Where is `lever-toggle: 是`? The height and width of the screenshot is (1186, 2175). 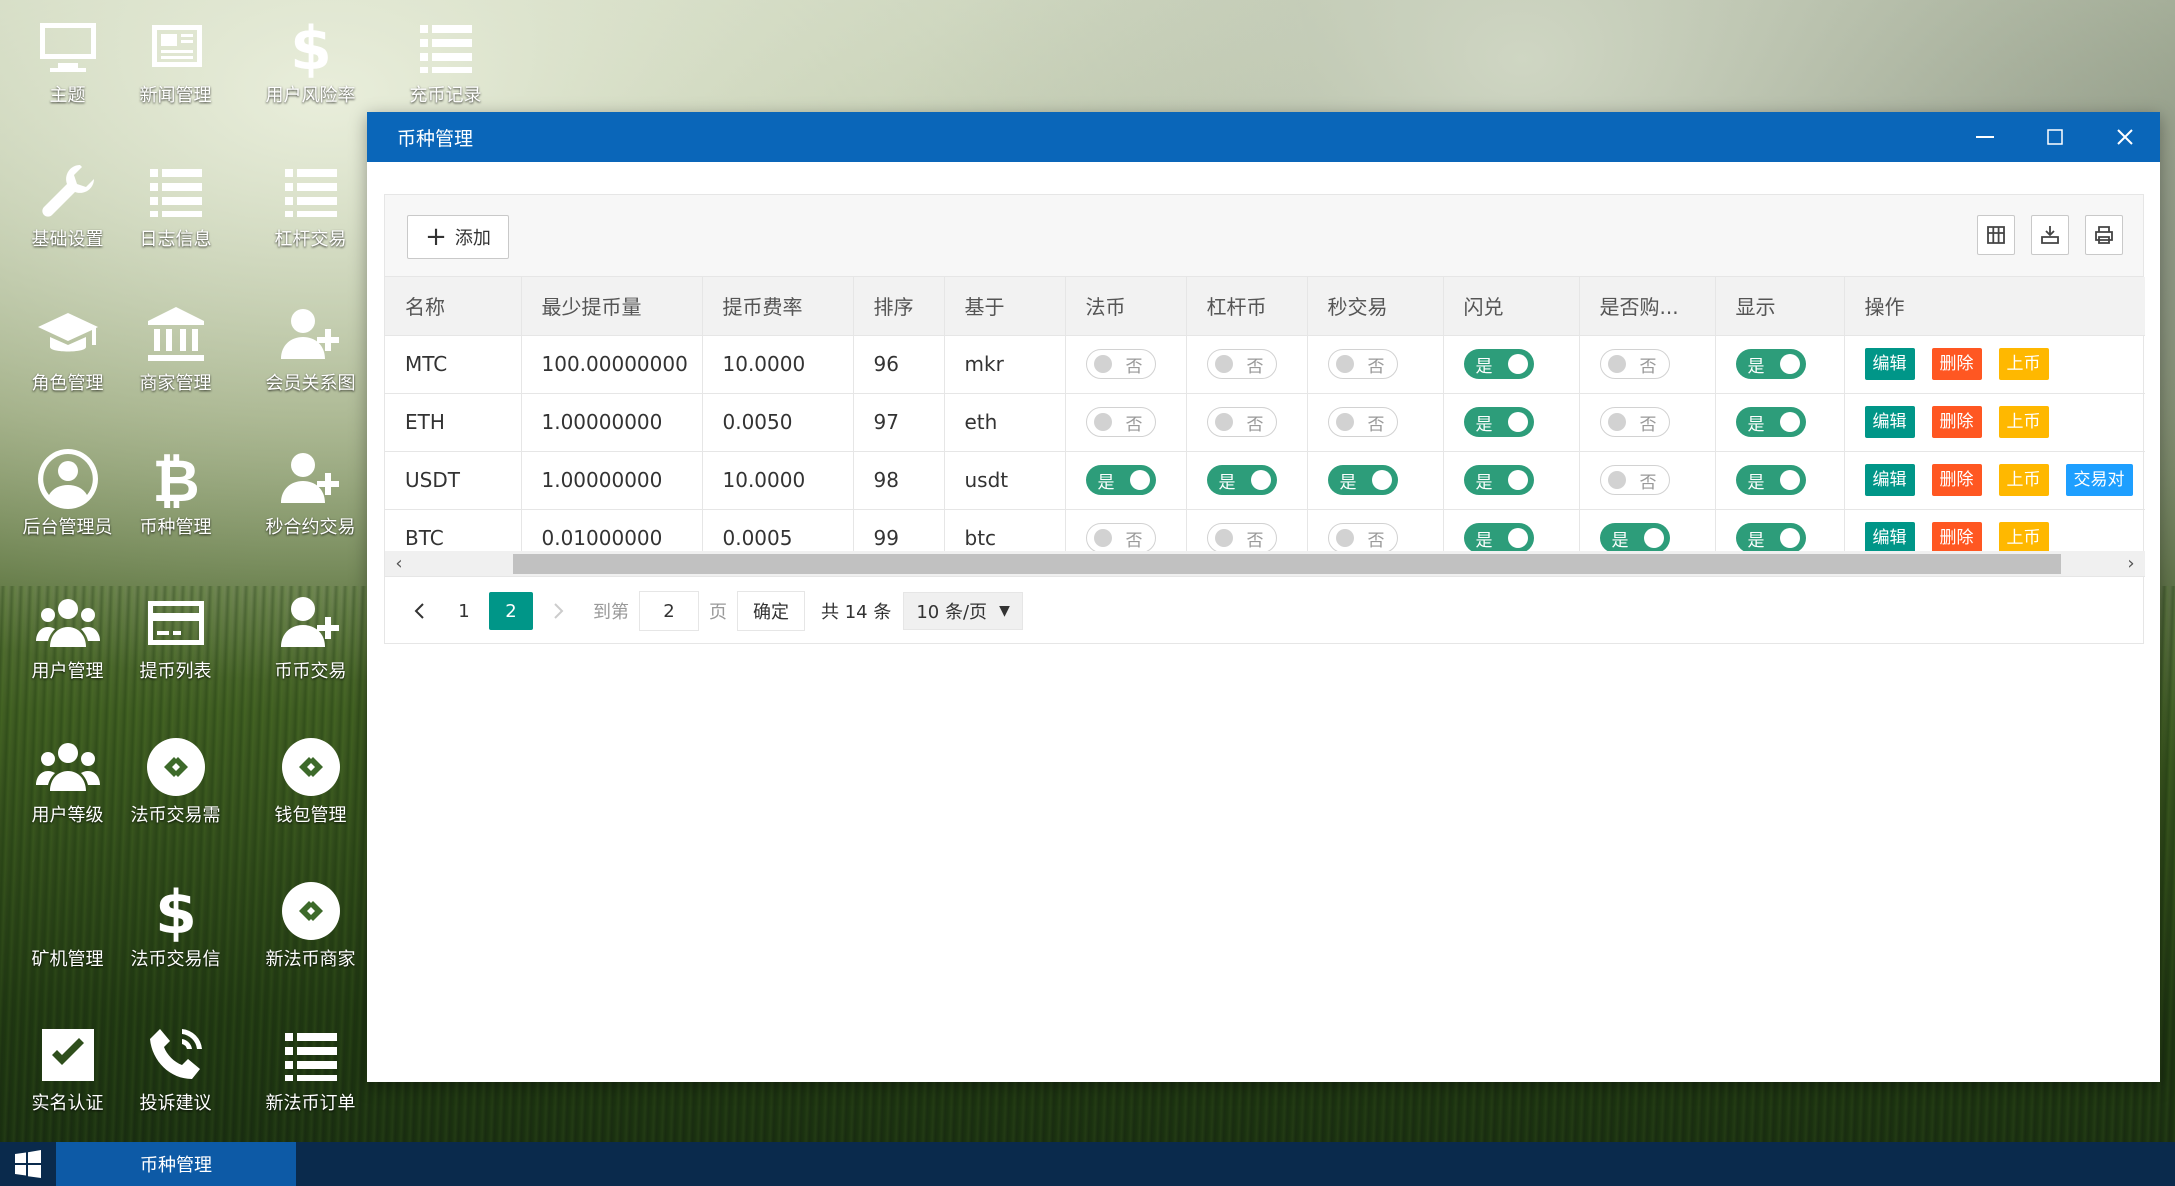
lever-toggle: 是 is located at coordinates (1241, 480).